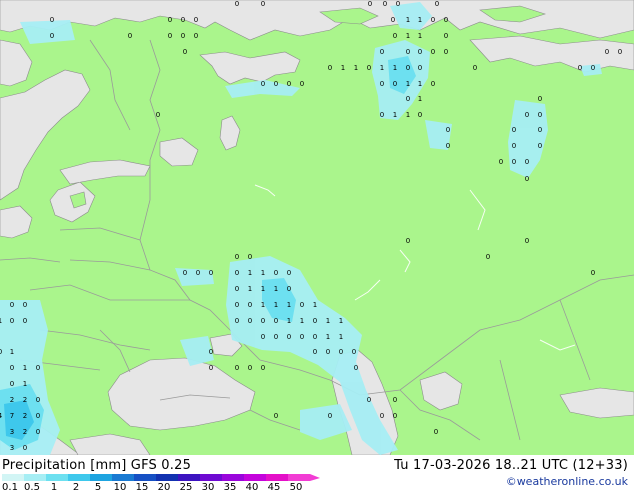 The height and width of the screenshot is (493, 634). What do you see at coordinates (315, 477) in the screenshot?
I see `scale-arrow` at bounding box center [315, 477].